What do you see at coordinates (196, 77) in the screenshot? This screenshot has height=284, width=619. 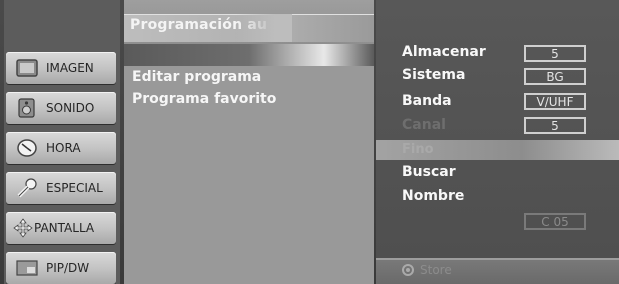 I see `submenu-item-editar-programa: Editar programa` at bounding box center [196, 77].